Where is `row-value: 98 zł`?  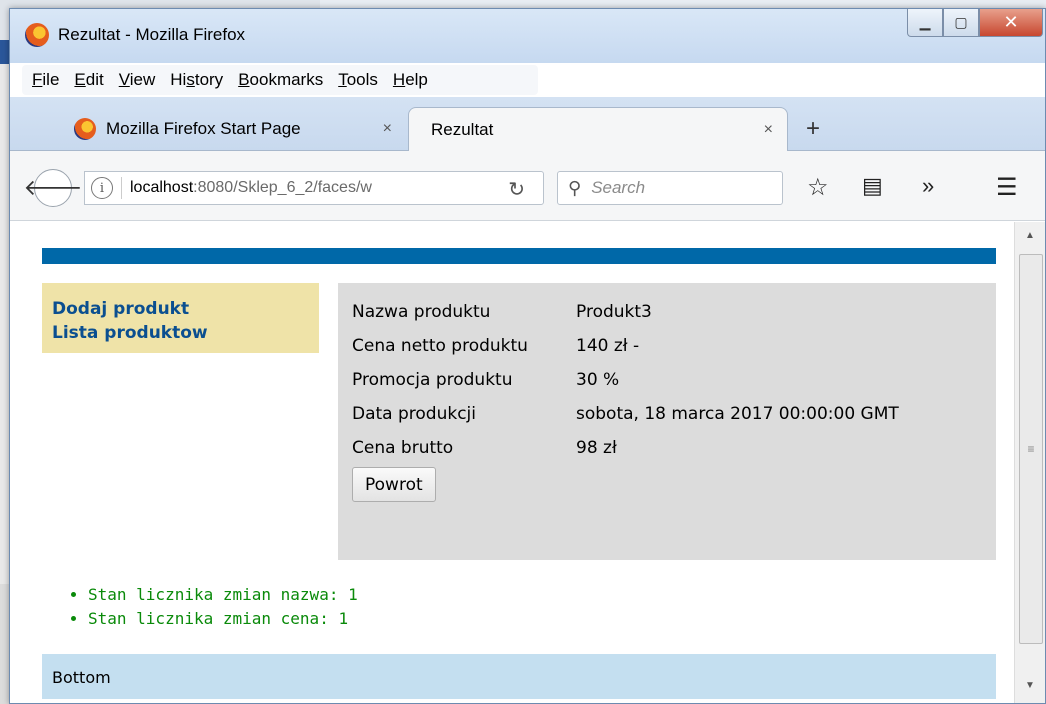
row-value: 98 zł is located at coordinates (596, 448).